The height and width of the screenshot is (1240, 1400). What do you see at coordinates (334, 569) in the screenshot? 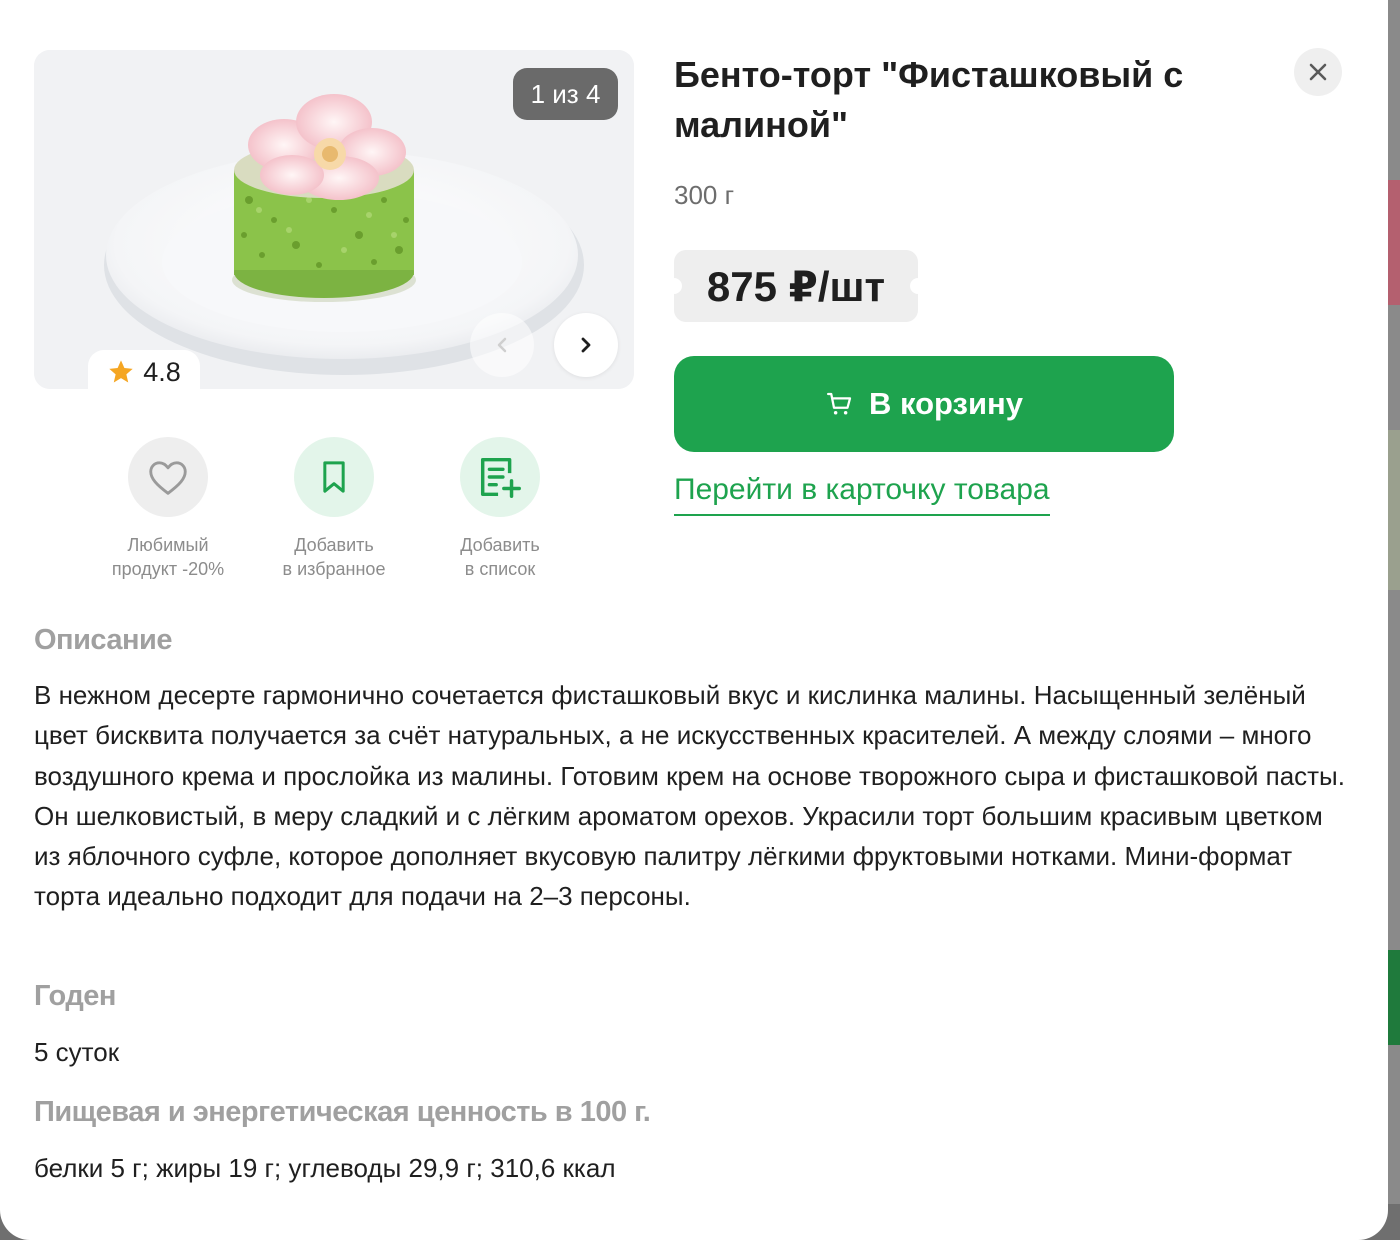
I see `add-to-favorites-sublabel: в избранное` at bounding box center [334, 569].